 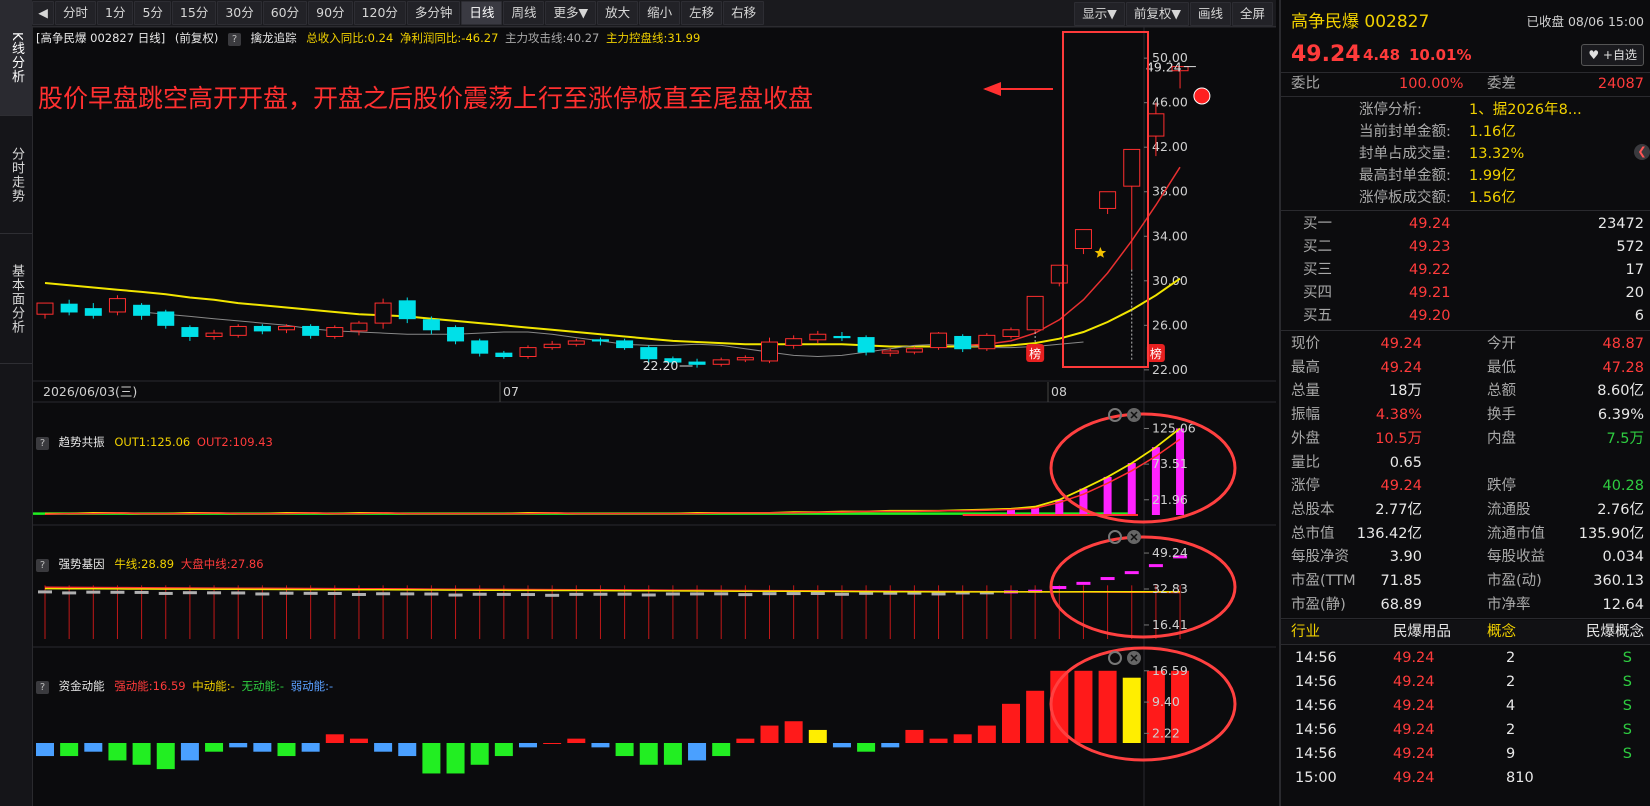 I want to click on bid-price: 49.23, so click(x=1430, y=247).